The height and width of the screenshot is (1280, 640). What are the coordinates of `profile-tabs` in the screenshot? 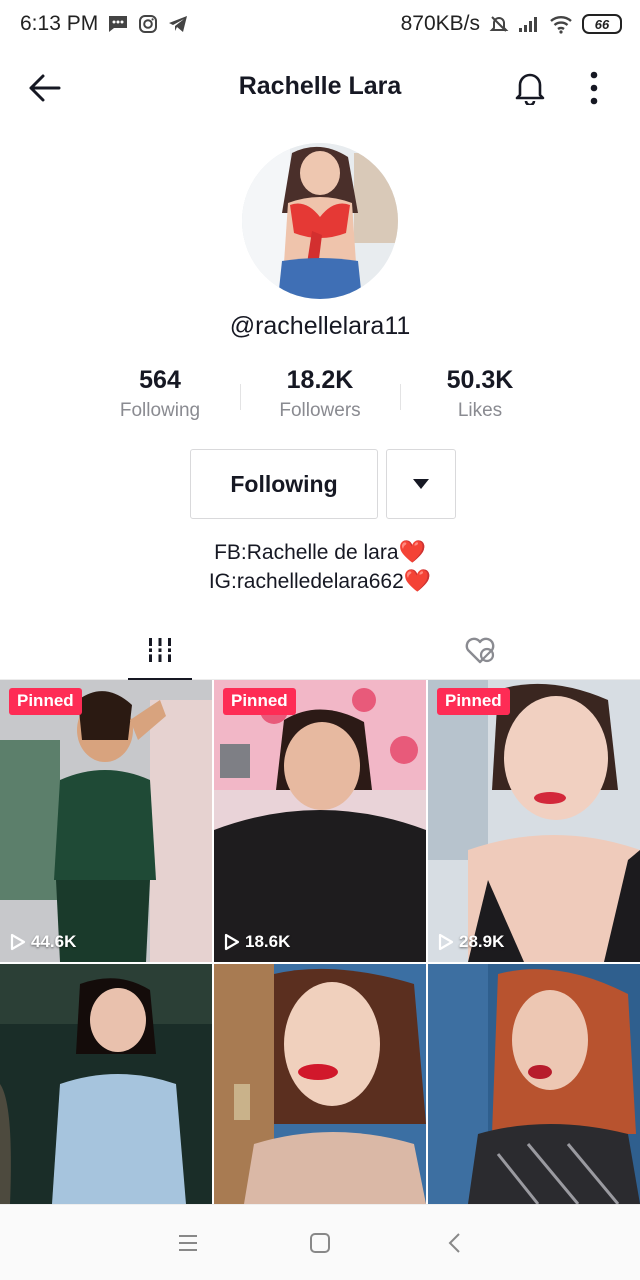 It's located at (320, 650).